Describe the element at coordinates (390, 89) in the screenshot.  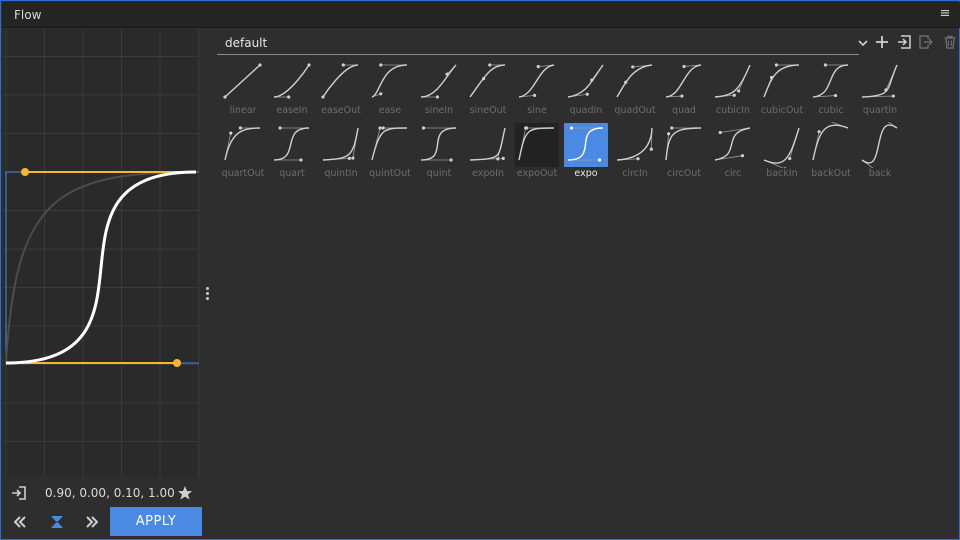
I see `preset-tile-ease: ease` at that location.